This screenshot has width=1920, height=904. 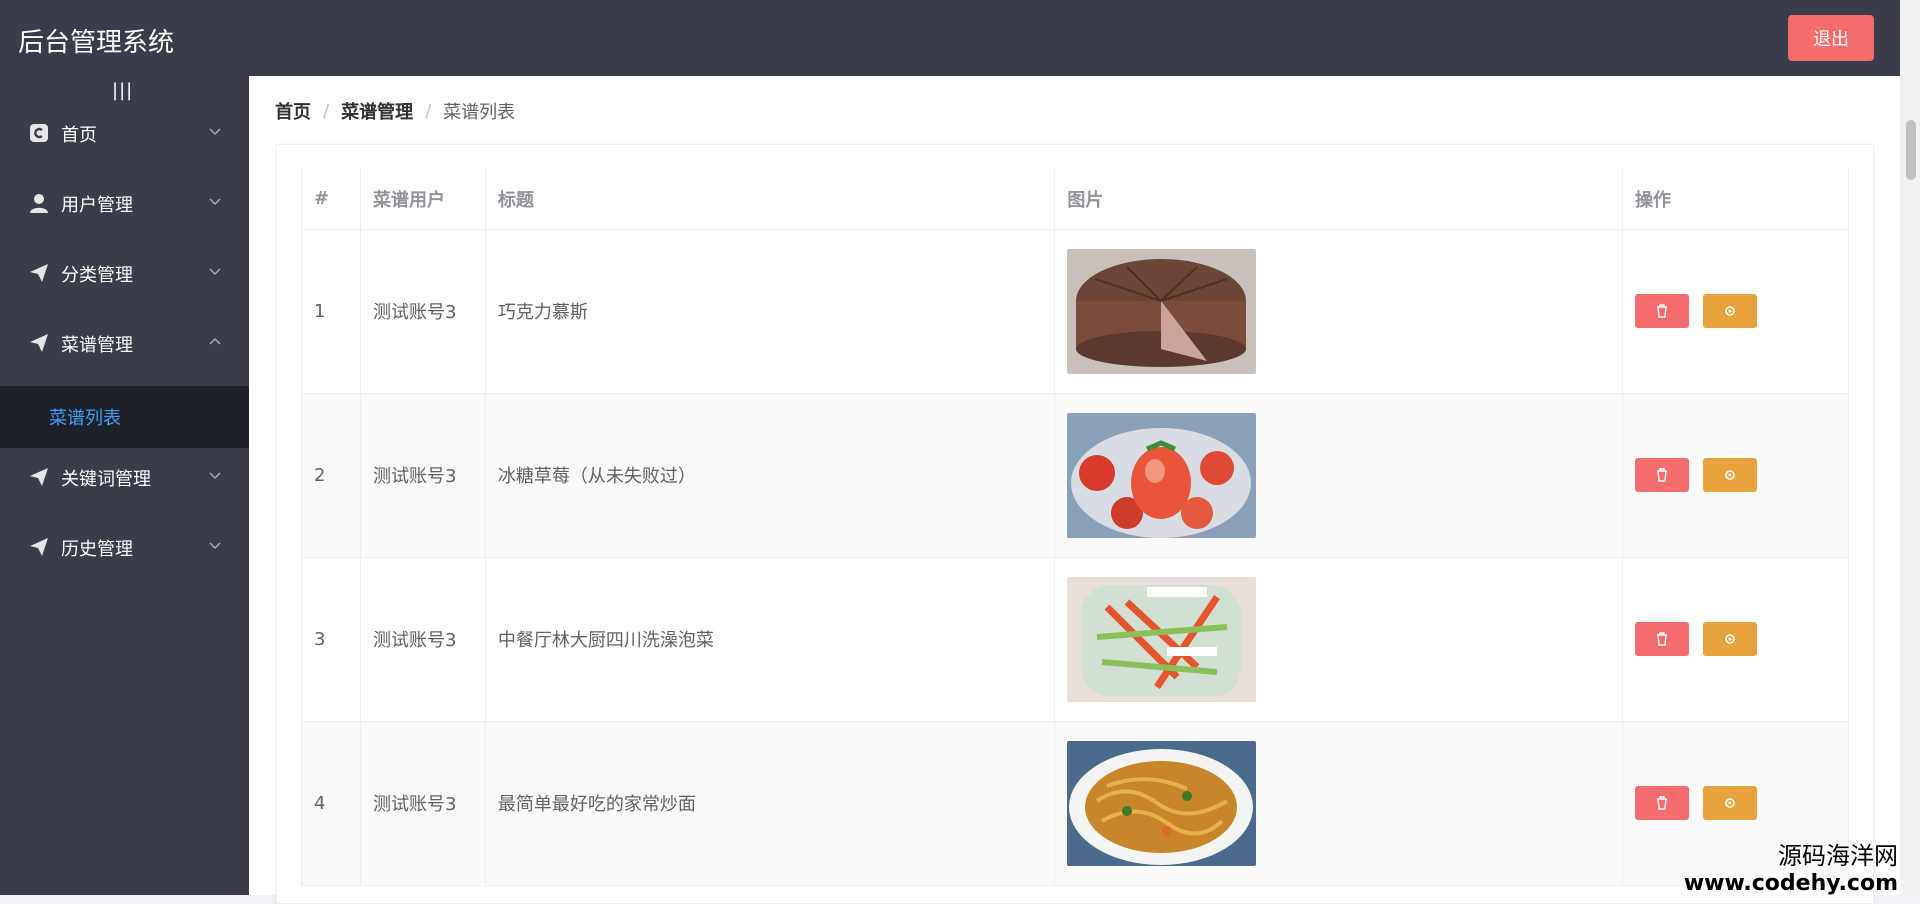 I want to click on table-row: 2 测试账号3 冰糖草莓（从未失败过）, so click(x=1075, y=475).